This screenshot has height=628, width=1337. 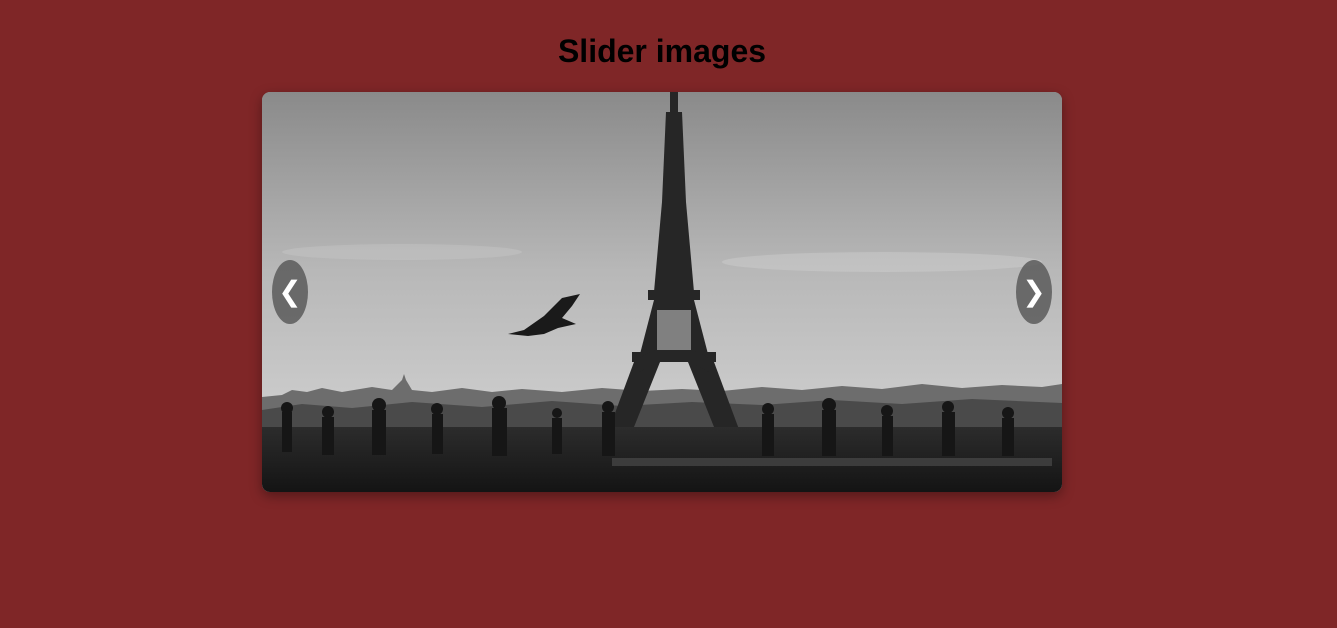 I want to click on next-slide-button: ❯, so click(x=1034, y=292).